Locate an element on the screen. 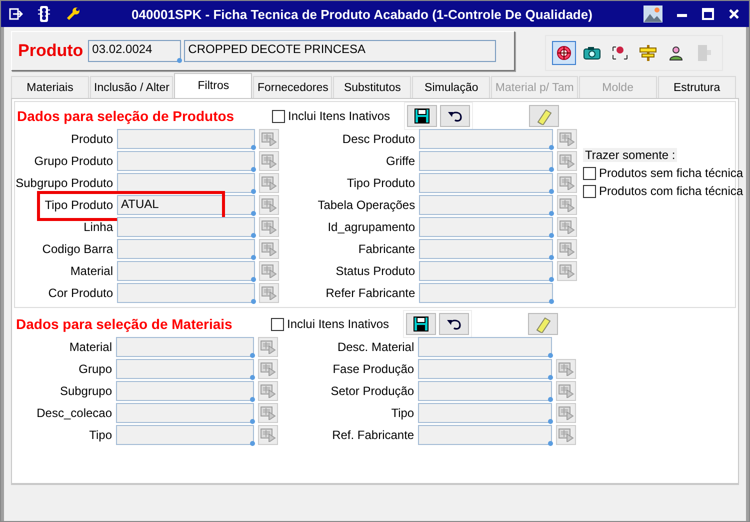 This screenshot has height=522, width=750. field-label: Status Produto is located at coordinates (375, 271).